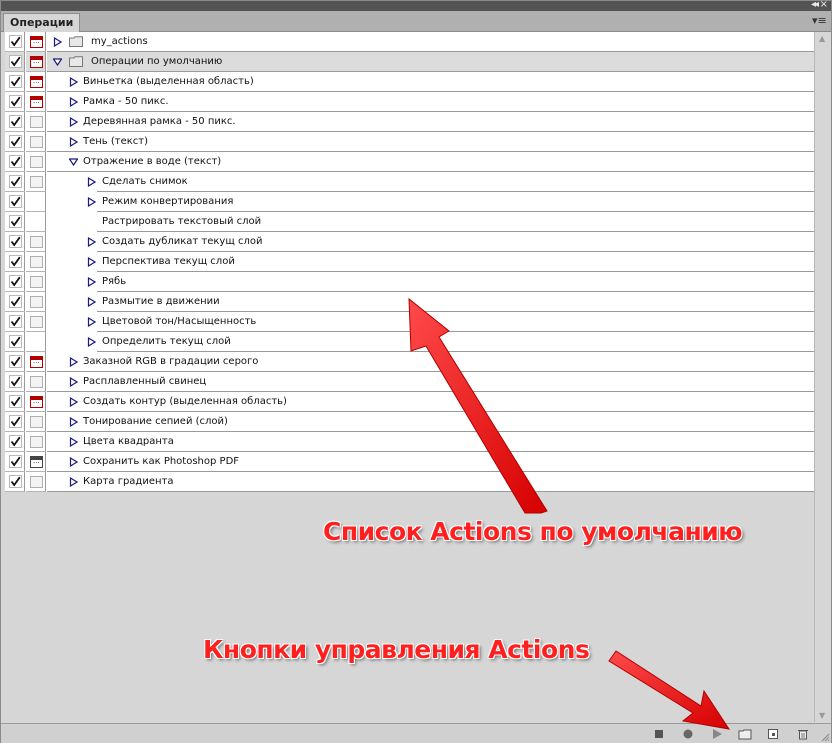 The height and width of the screenshot is (743, 832). I want to click on action-row: Определить текущ слой, so click(409, 342).